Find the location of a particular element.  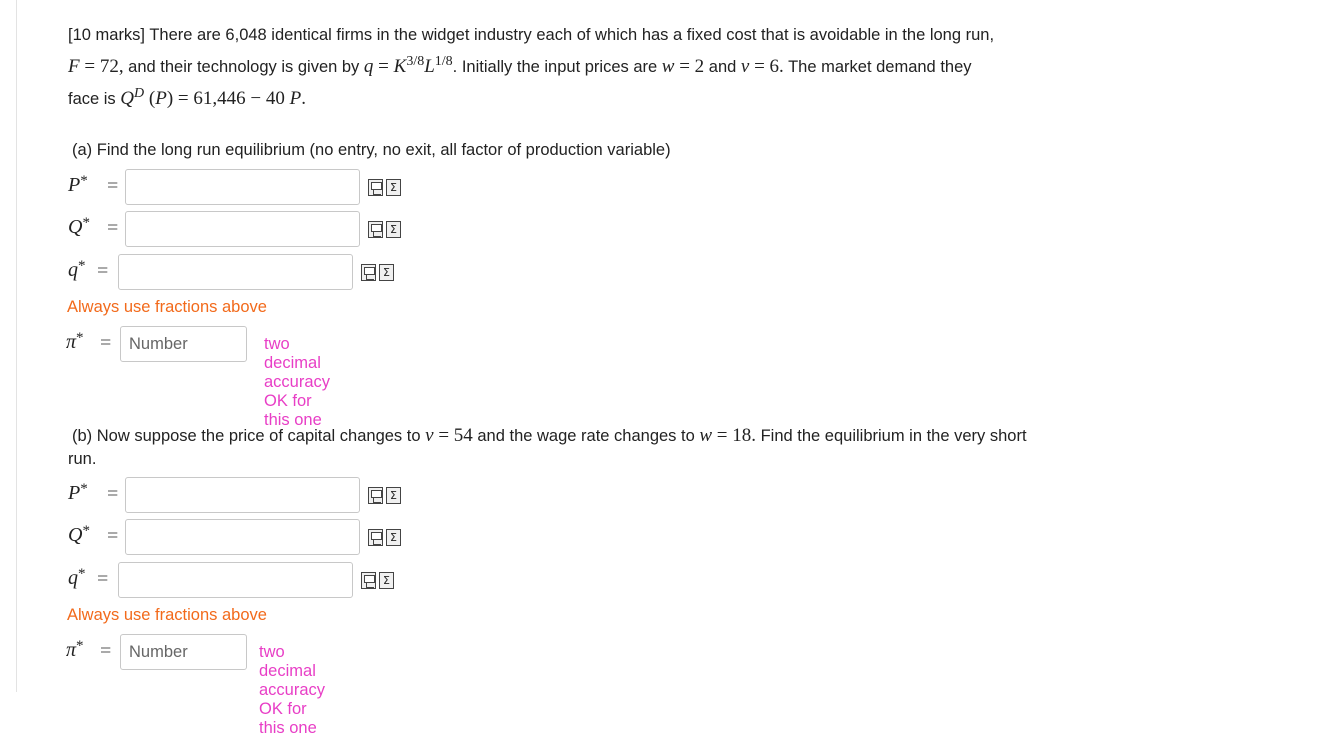

price-symbol-2: P is located at coordinates (295, 98).